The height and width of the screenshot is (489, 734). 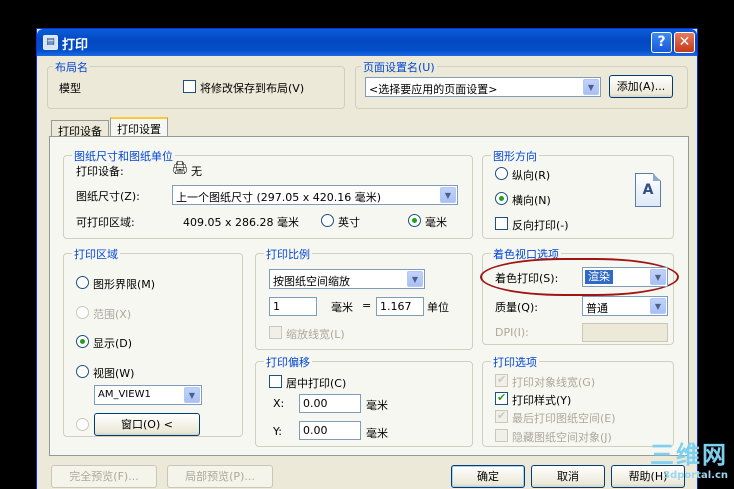 I want to click on paper-size-legend: 图纸尺寸和图纸单位, so click(x=123, y=156).